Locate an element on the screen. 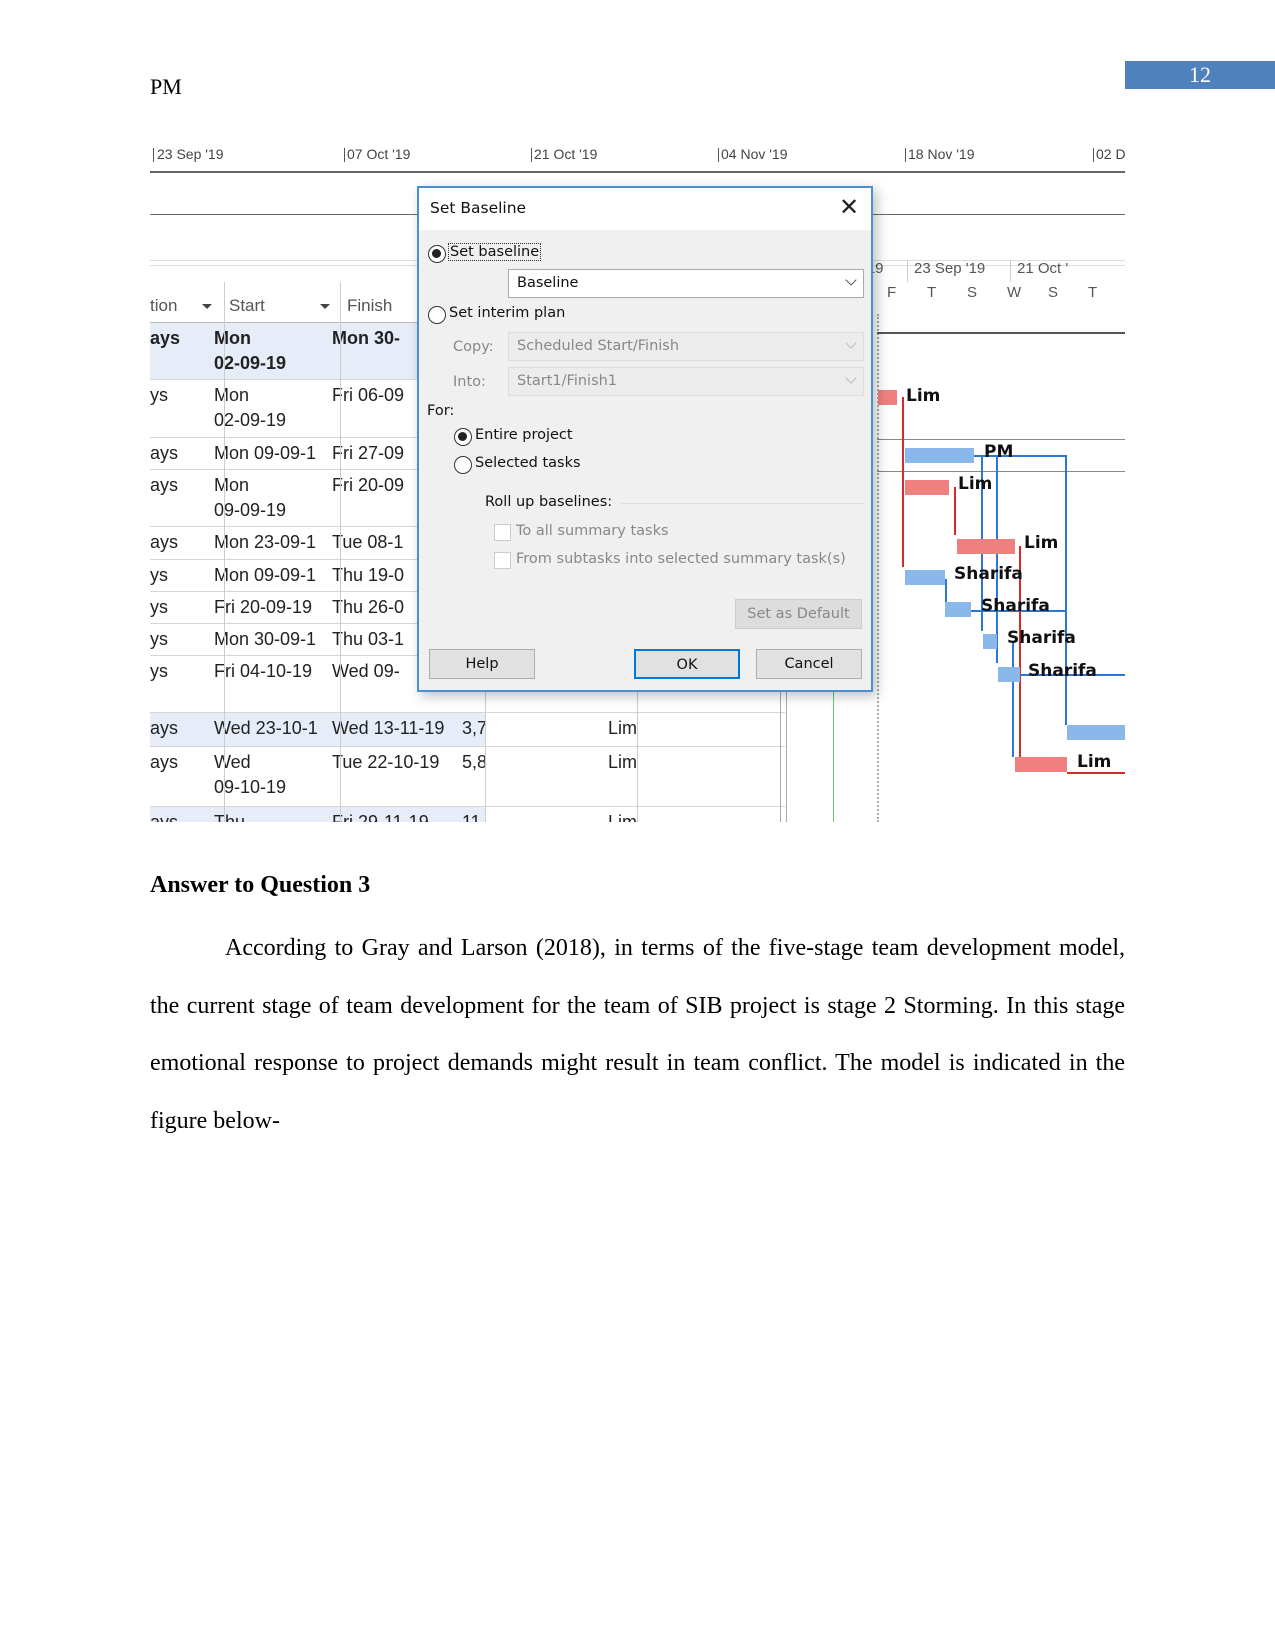 The image size is (1275, 1651). close-icon: ✕ is located at coordinates (849, 207).